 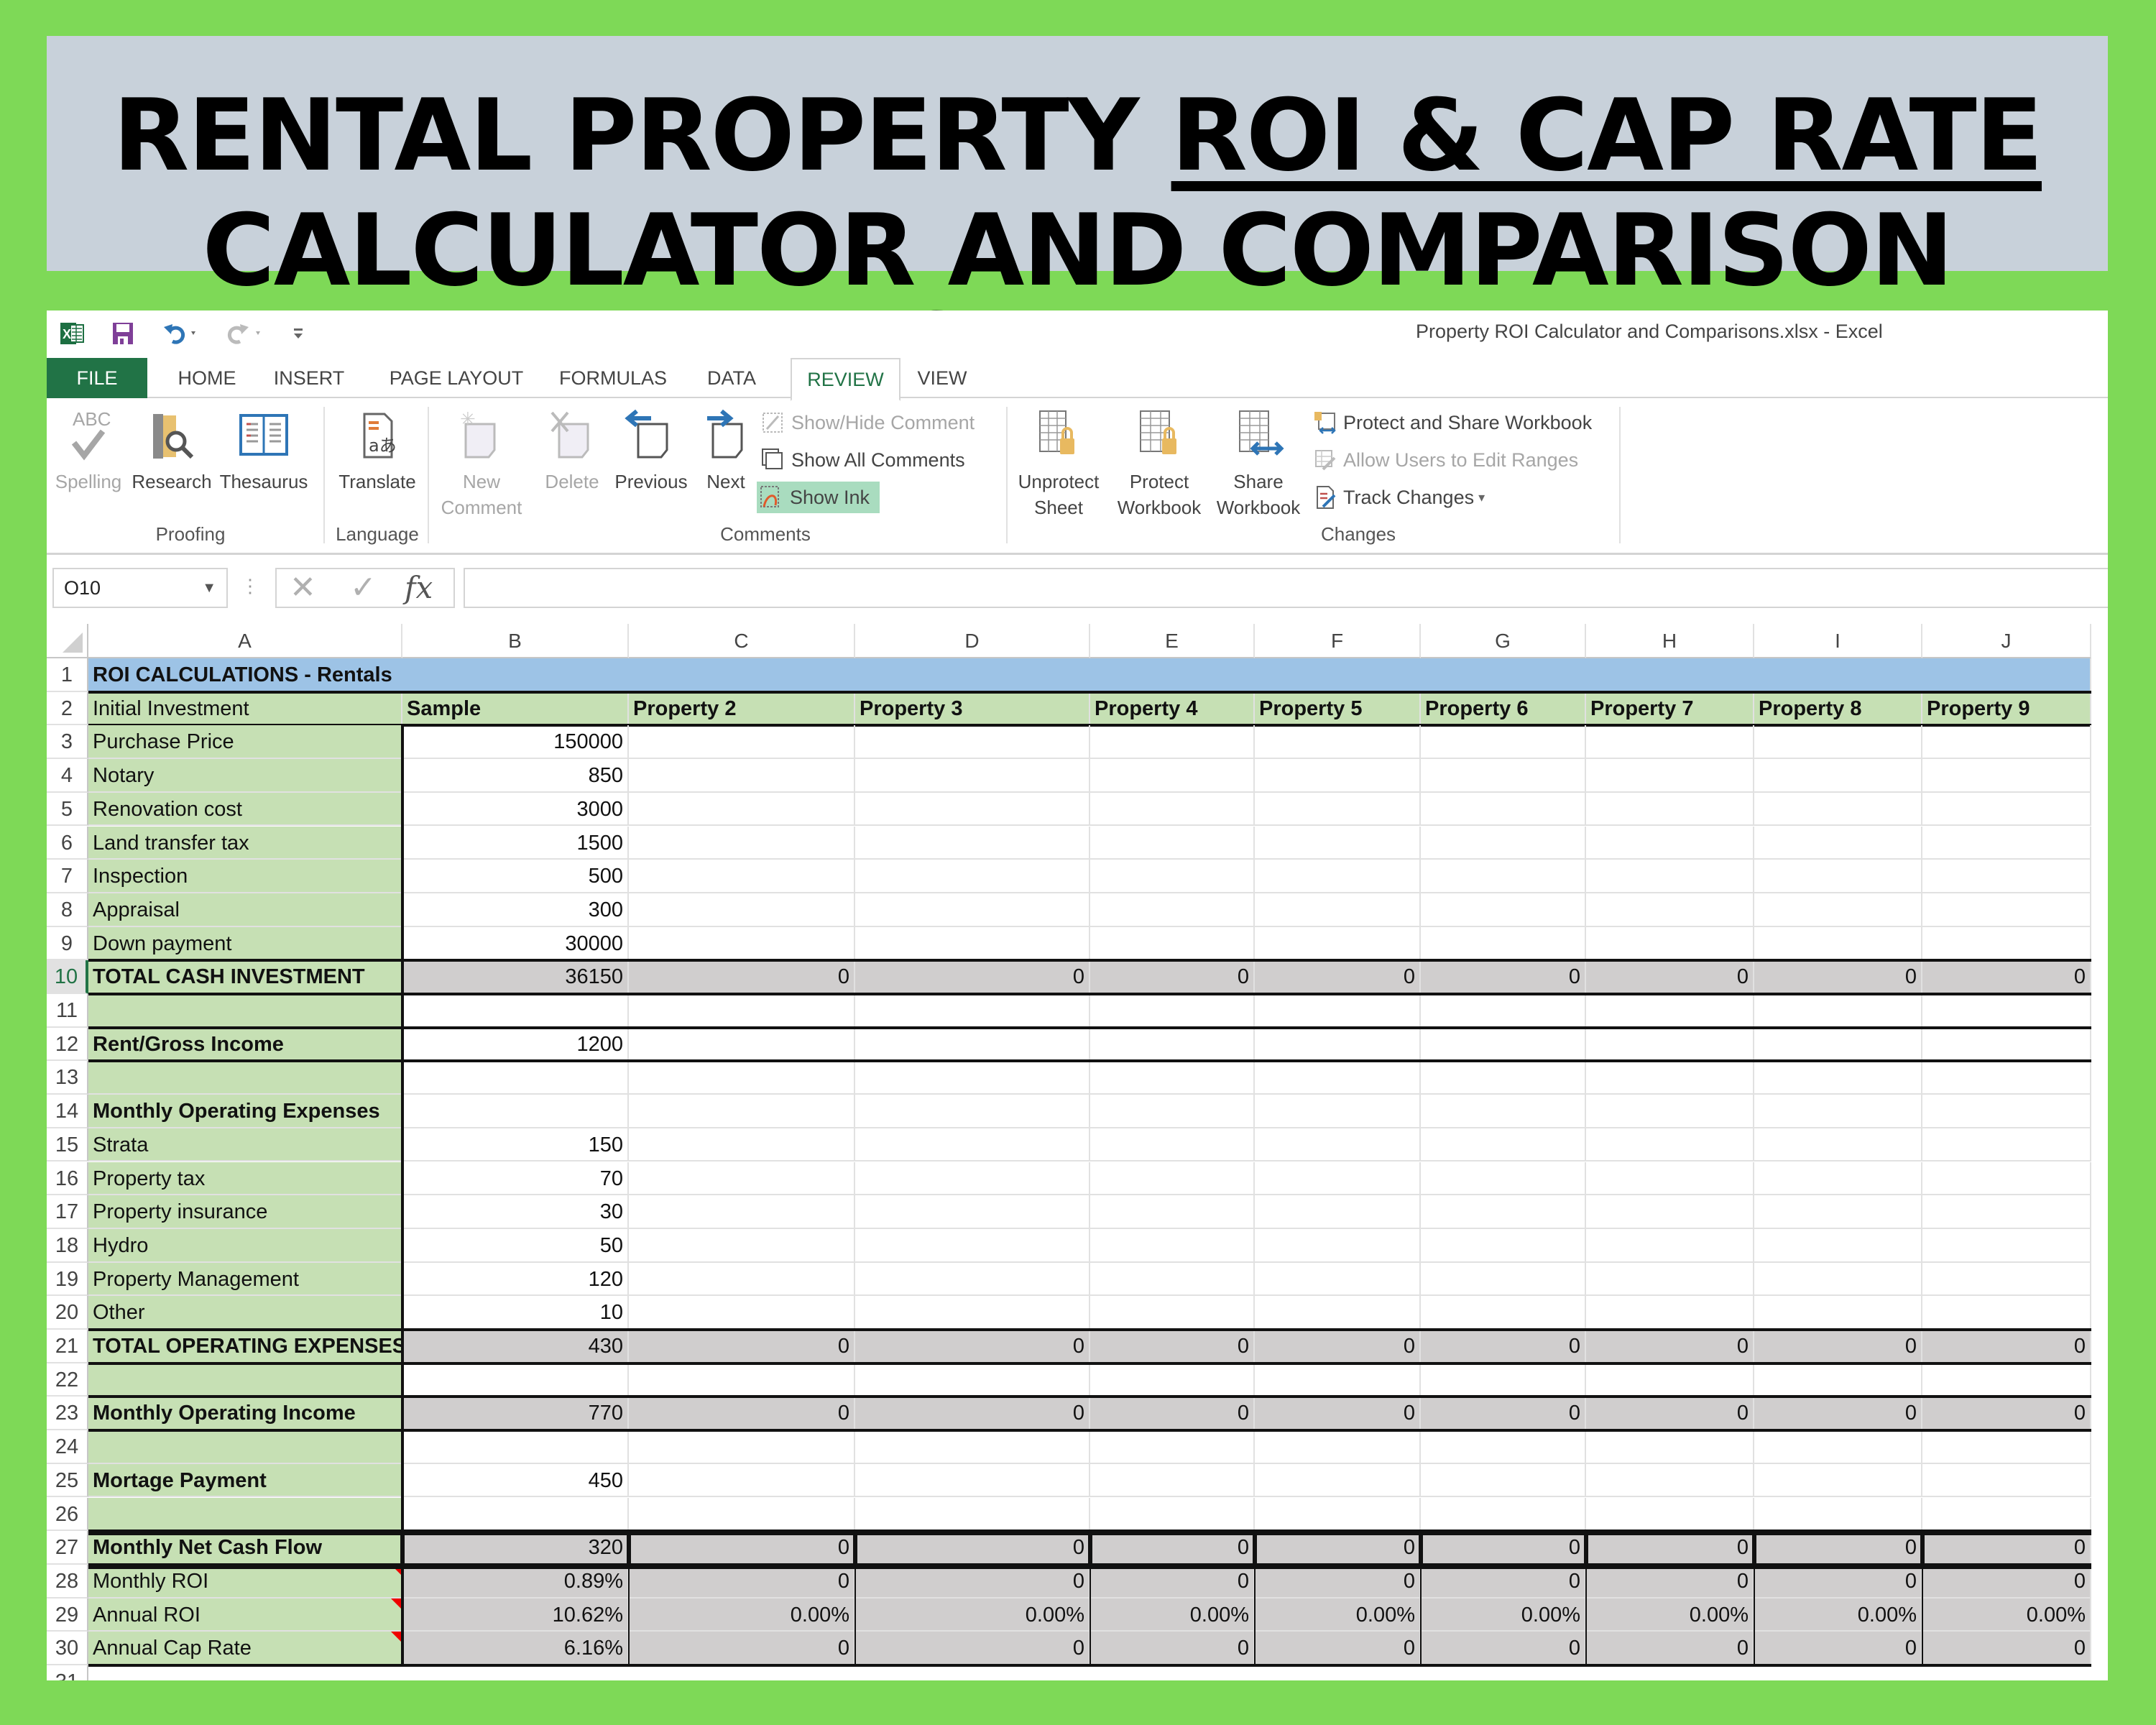 What do you see at coordinates (818, 497) in the screenshot?
I see `show-ink-button: Show Ink` at bounding box center [818, 497].